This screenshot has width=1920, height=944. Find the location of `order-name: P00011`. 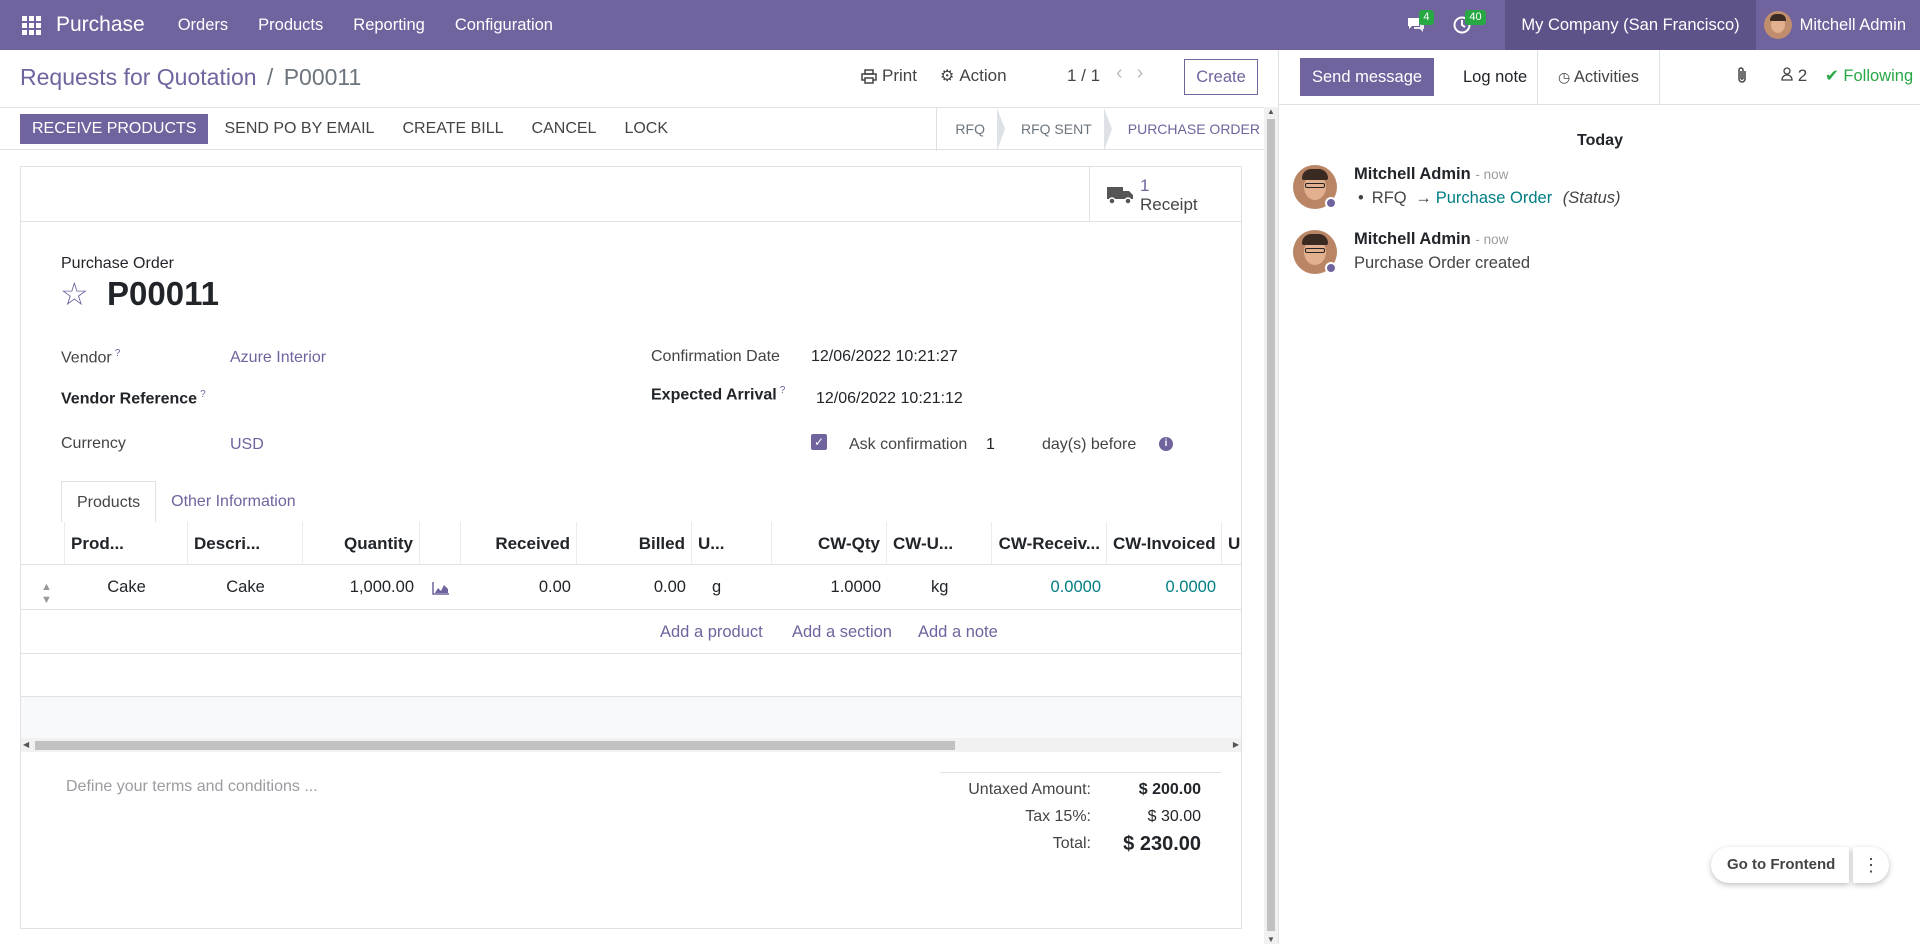

order-name: P00011 is located at coordinates (163, 293).